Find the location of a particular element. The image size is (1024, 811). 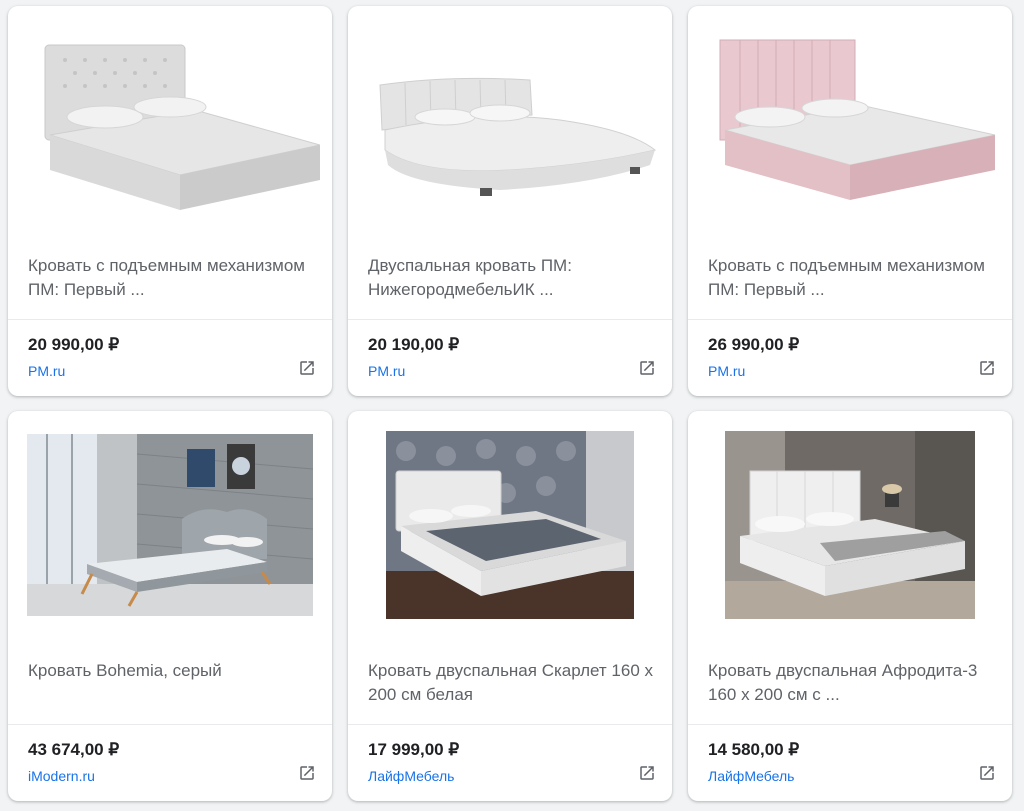

white-scarlet-bed-room-photo is located at coordinates (510, 525).